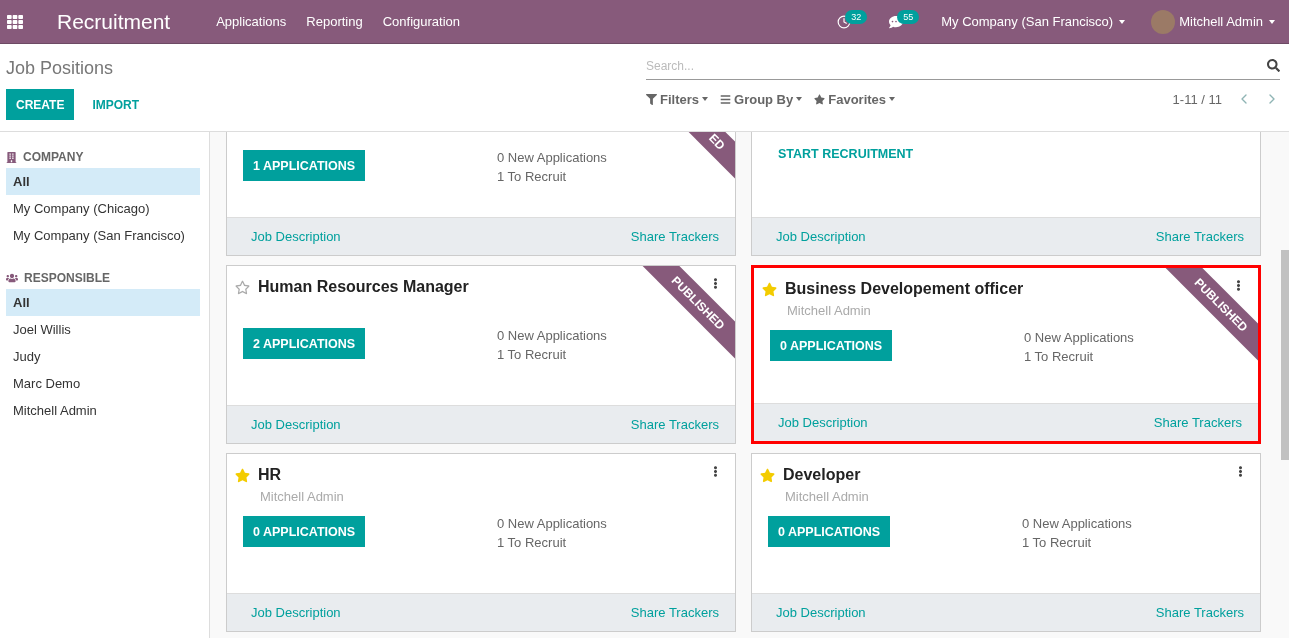 The width and height of the screenshot is (1289, 638). I want to click on page-title: Job Positions, so click(60, 68).